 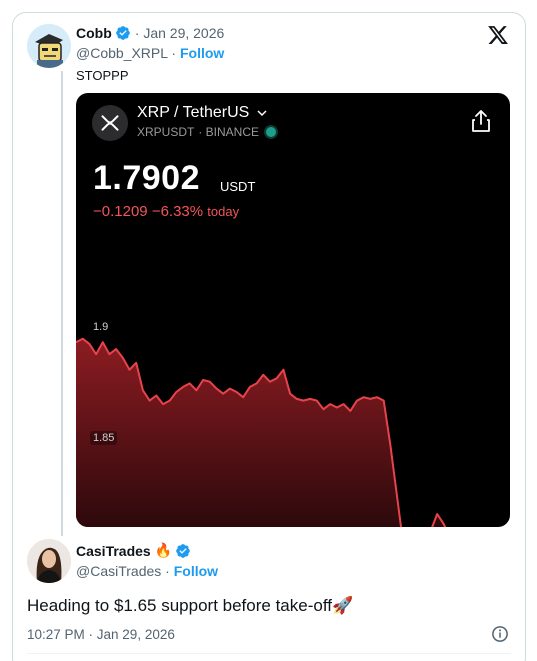 I want to click on info-icon, so click(x=500, y=634).